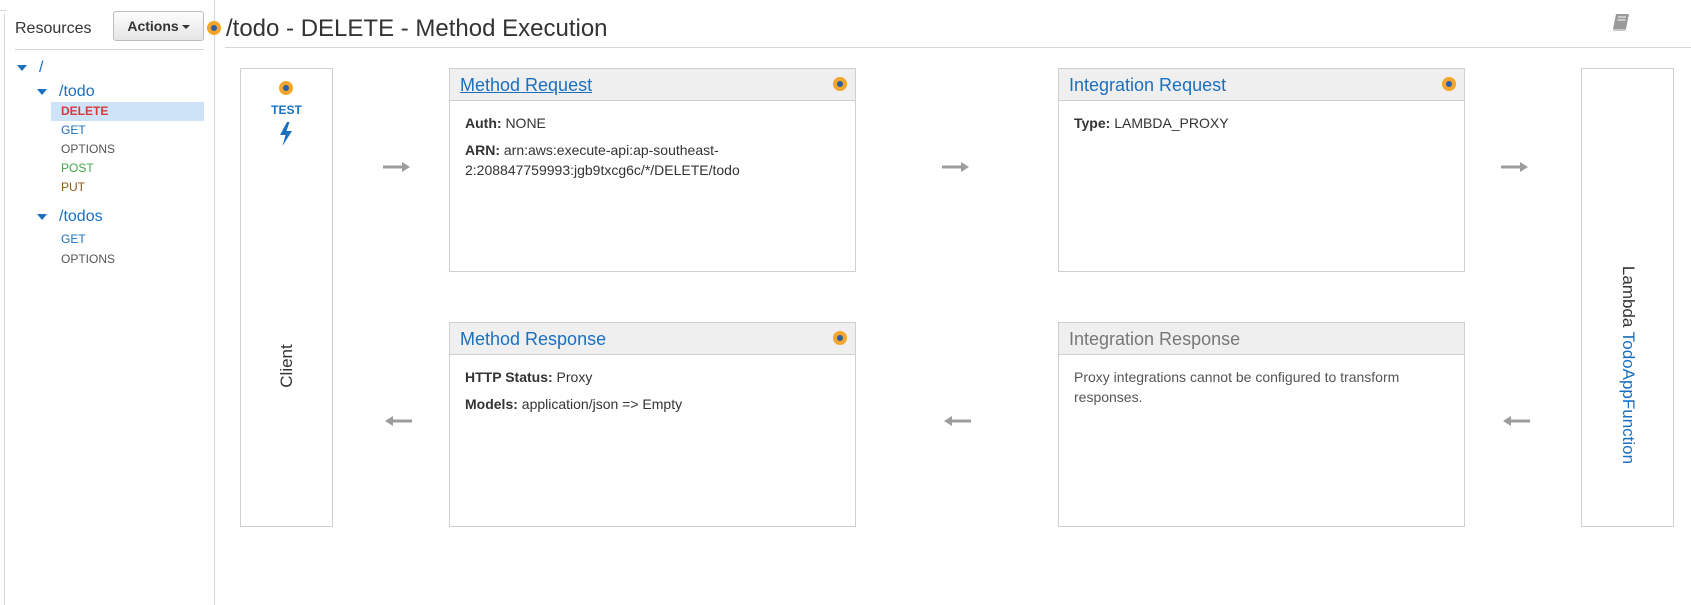  I want to click on actions-button: Actions, so click(158, 26).